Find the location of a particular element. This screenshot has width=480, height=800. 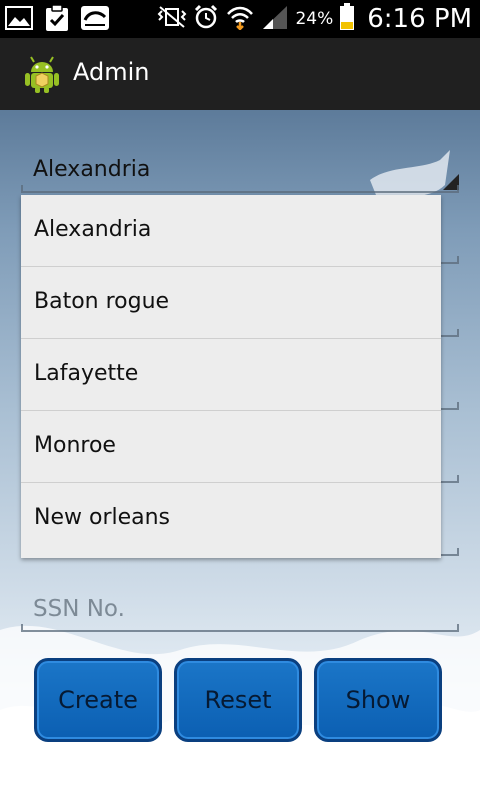

dropdown-option-label: New orleans is located at coordinates (102, 517).